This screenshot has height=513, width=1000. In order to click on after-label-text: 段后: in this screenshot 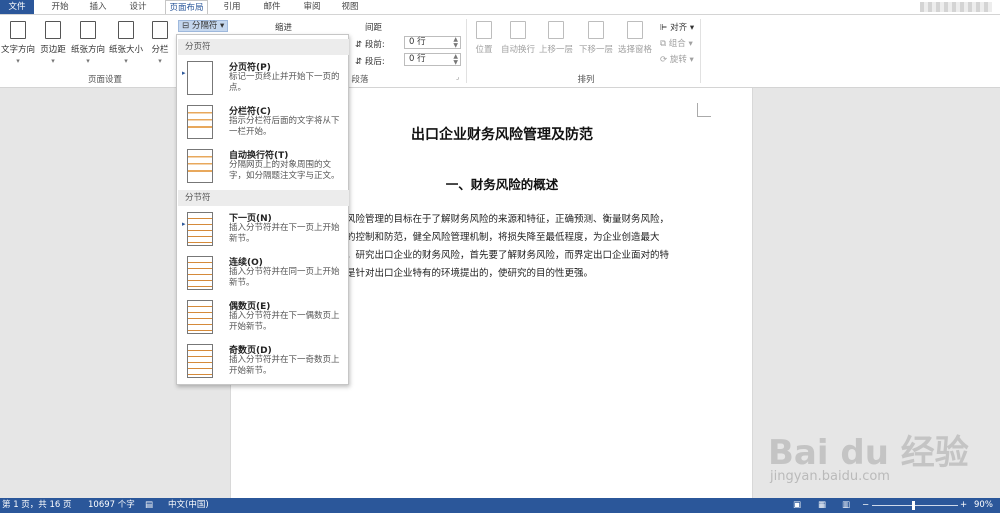, I will do `click(374, 62)`.